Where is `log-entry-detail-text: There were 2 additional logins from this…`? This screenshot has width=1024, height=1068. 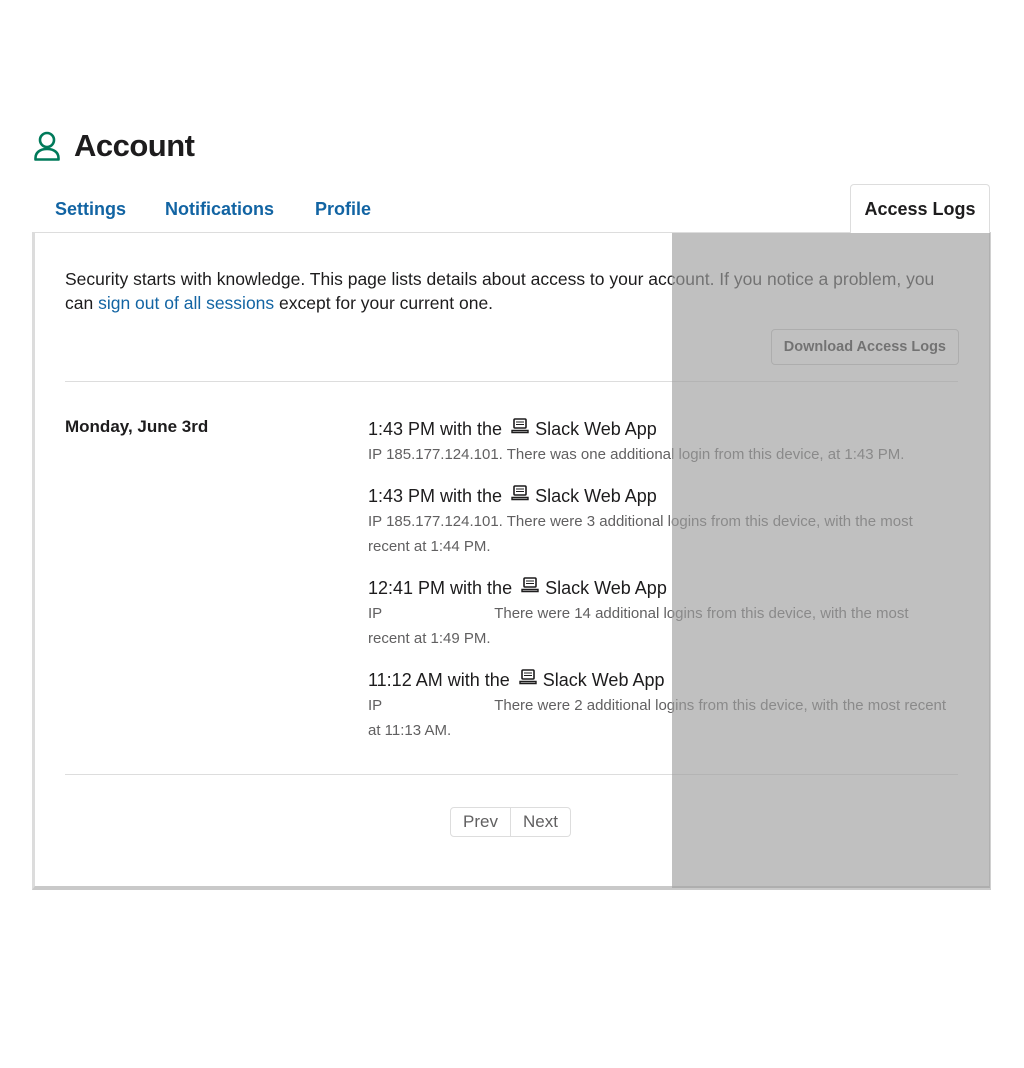
log-entry-detail-text: There were 2 additional logins from this… is located at coordinates (657, 718).